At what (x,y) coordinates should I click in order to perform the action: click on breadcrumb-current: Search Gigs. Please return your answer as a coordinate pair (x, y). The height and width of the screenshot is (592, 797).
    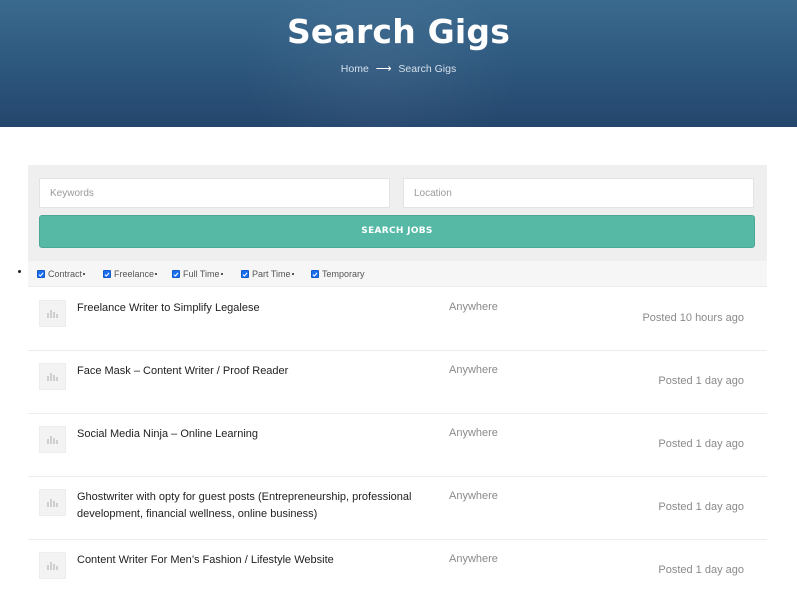
    Looking at the image, I should click on (427, 69).